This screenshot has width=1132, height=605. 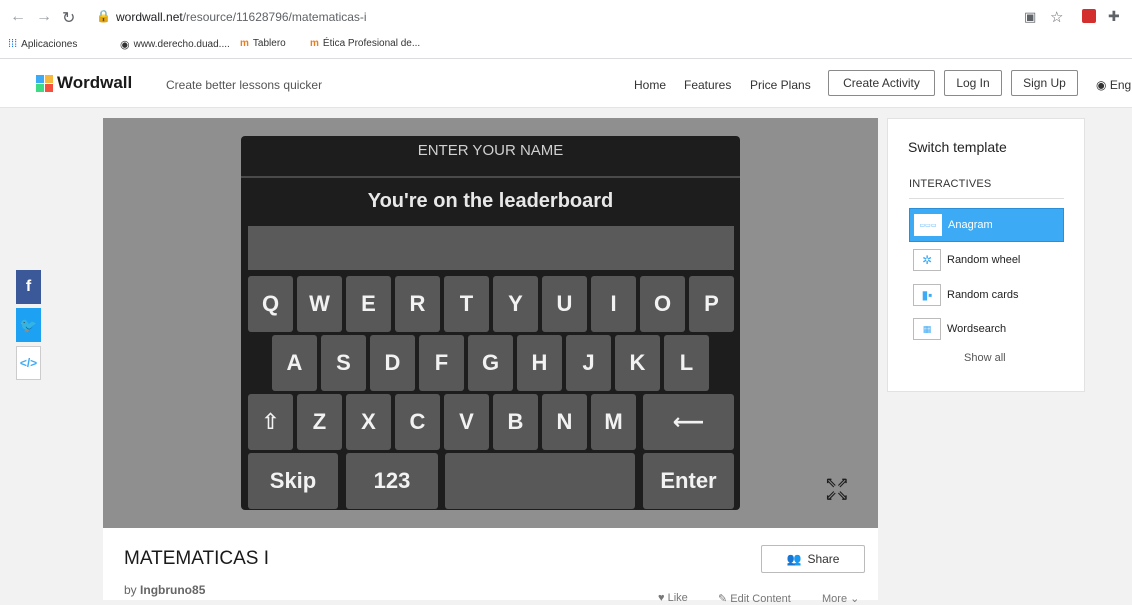 What do you see at coordinates (957, 147) in the screenshot?
I see `switch-template-title: Switch template` at bounding box center [957, 147].